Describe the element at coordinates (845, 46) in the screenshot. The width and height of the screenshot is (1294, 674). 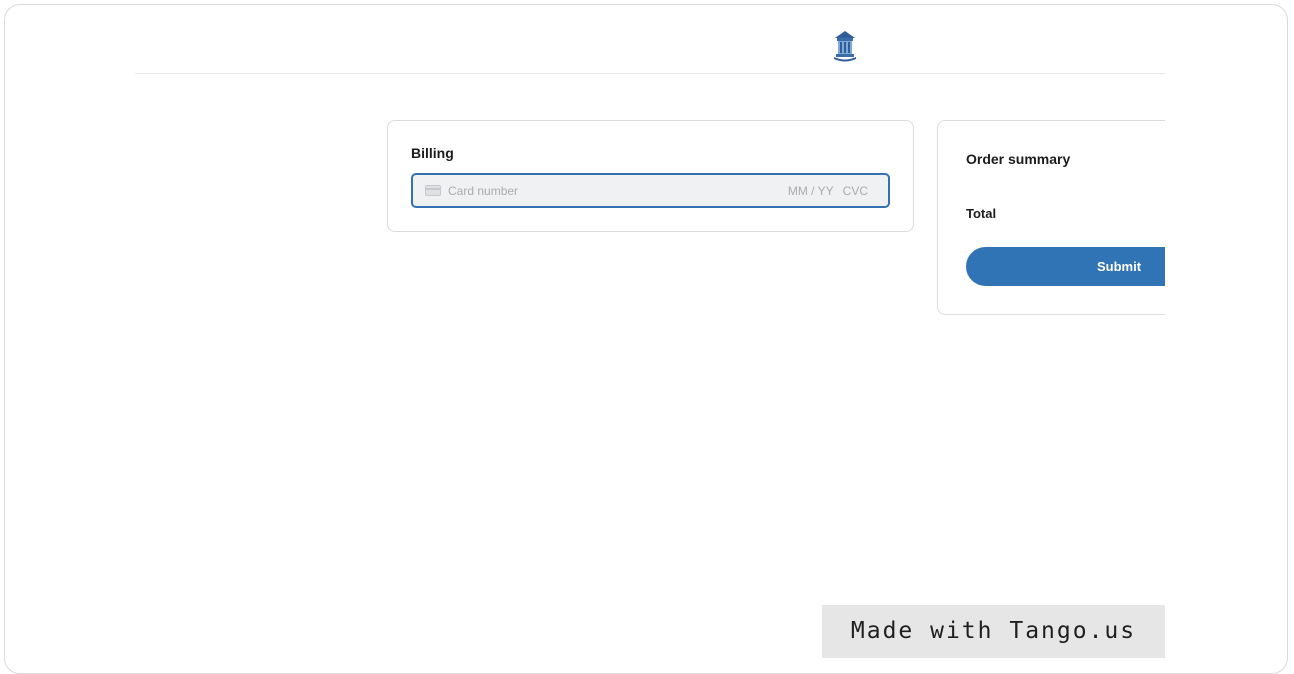
I see `library-building-icon` at that location.